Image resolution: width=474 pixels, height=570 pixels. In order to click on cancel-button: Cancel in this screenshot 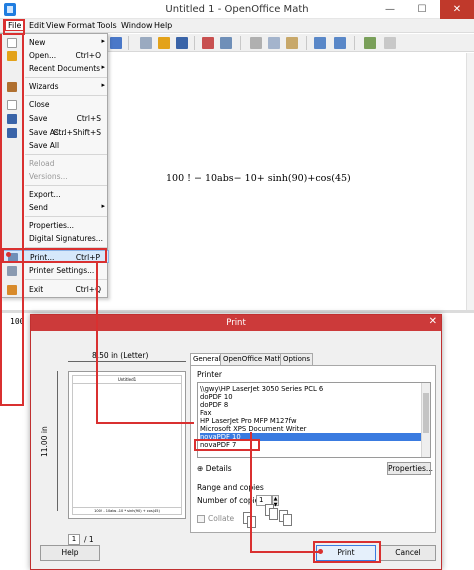, I will do `click(408, 553)`.